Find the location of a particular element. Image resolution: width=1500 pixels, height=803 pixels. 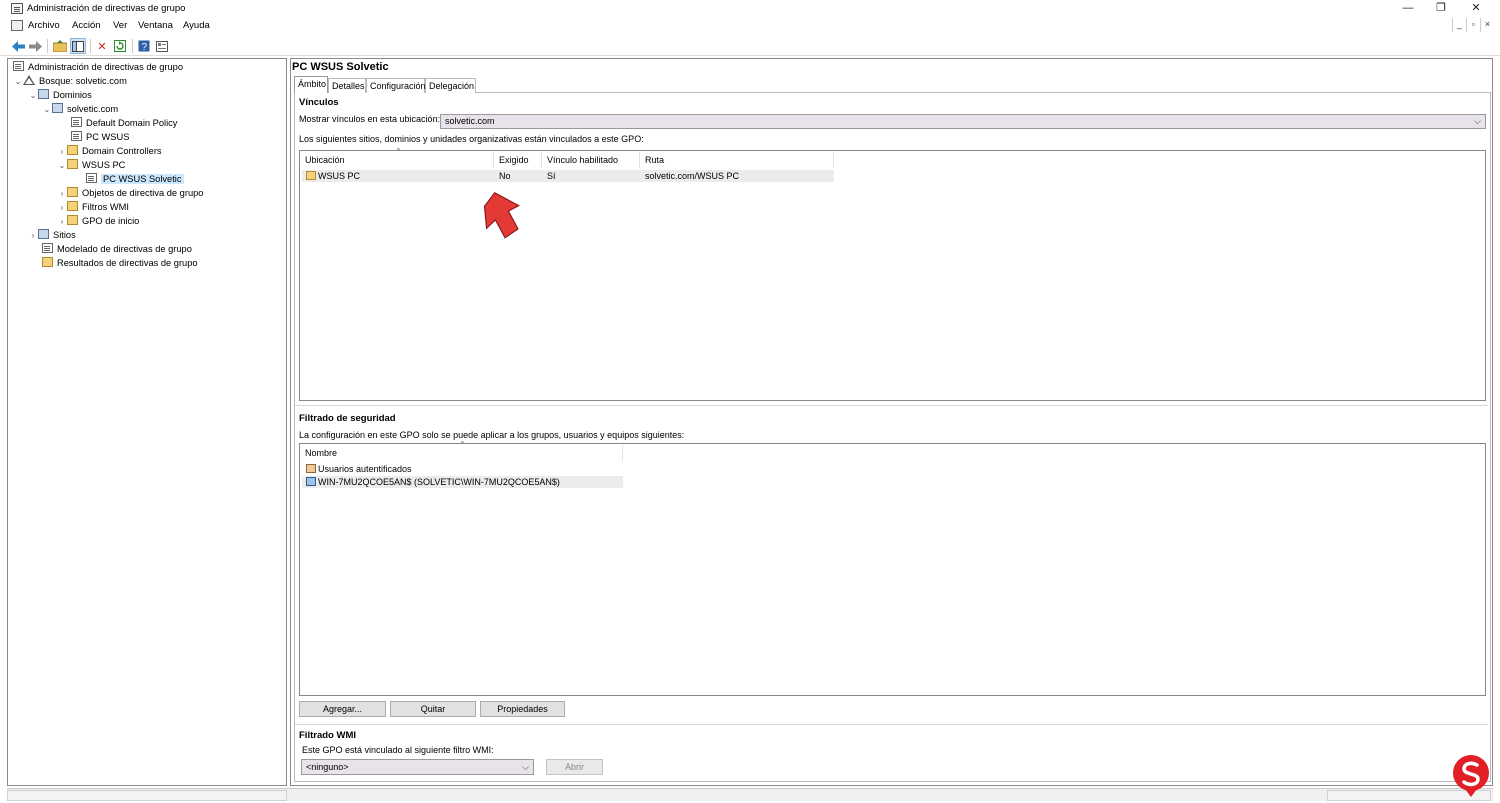

child-minimize-button: _ is located at coordinates (1459, 25).